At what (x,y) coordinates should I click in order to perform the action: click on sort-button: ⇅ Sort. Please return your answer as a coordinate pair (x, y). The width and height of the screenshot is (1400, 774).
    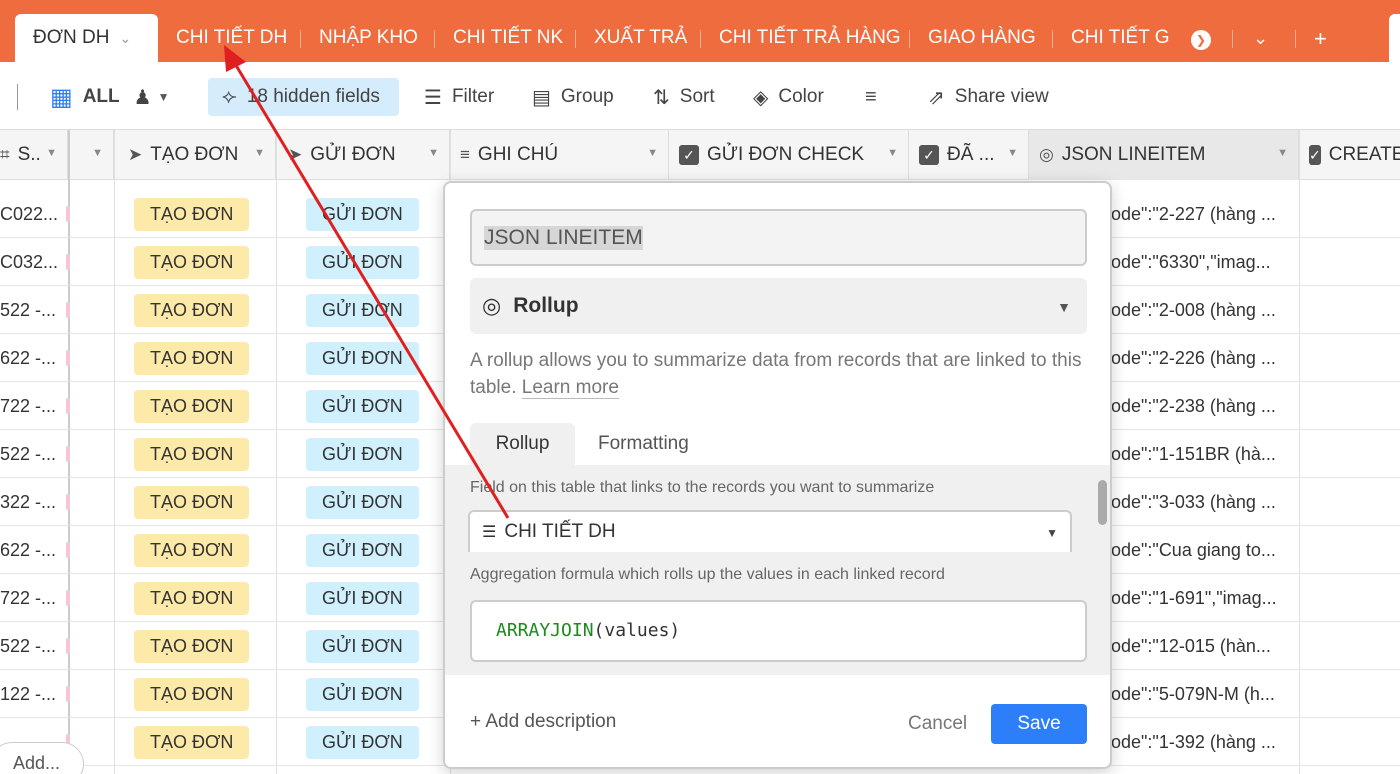
    Looking at the image, I should click on (684, 97).